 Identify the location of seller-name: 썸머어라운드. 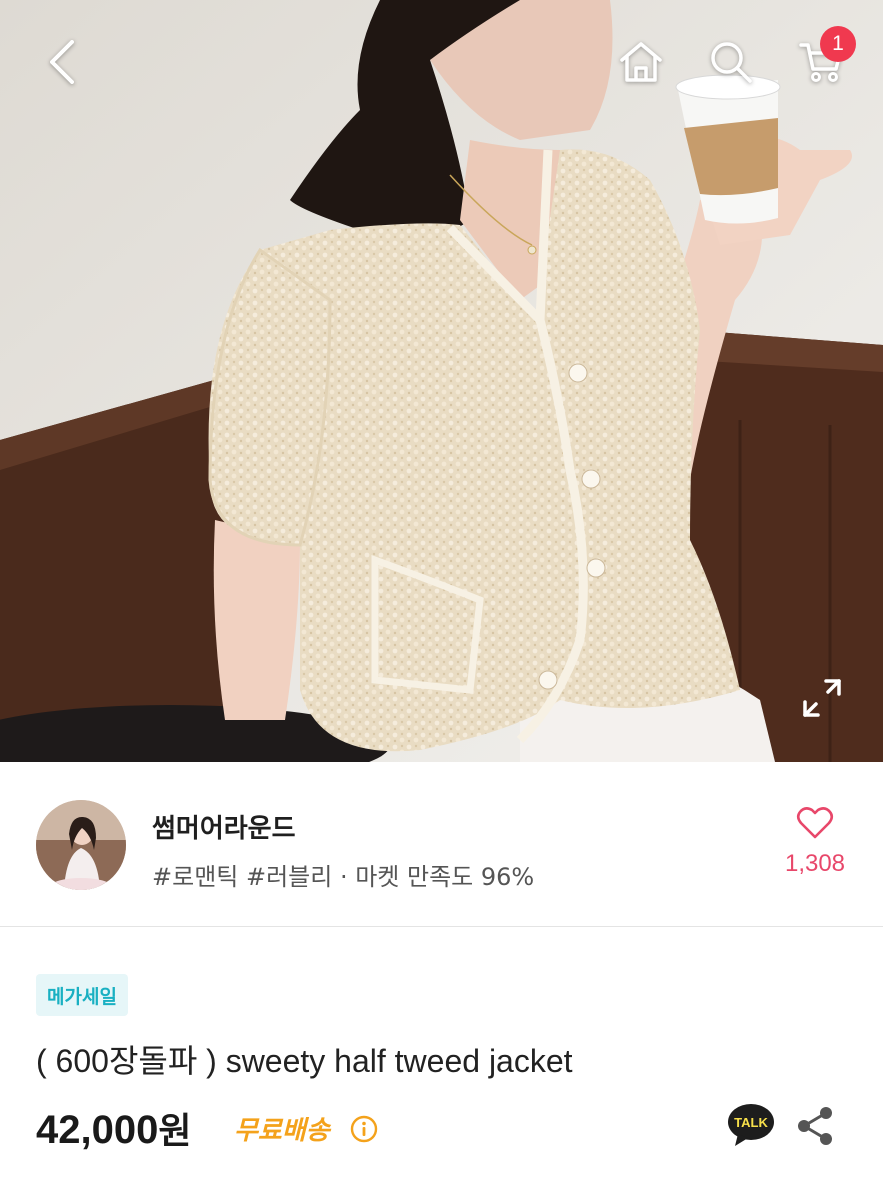
(224, 826).